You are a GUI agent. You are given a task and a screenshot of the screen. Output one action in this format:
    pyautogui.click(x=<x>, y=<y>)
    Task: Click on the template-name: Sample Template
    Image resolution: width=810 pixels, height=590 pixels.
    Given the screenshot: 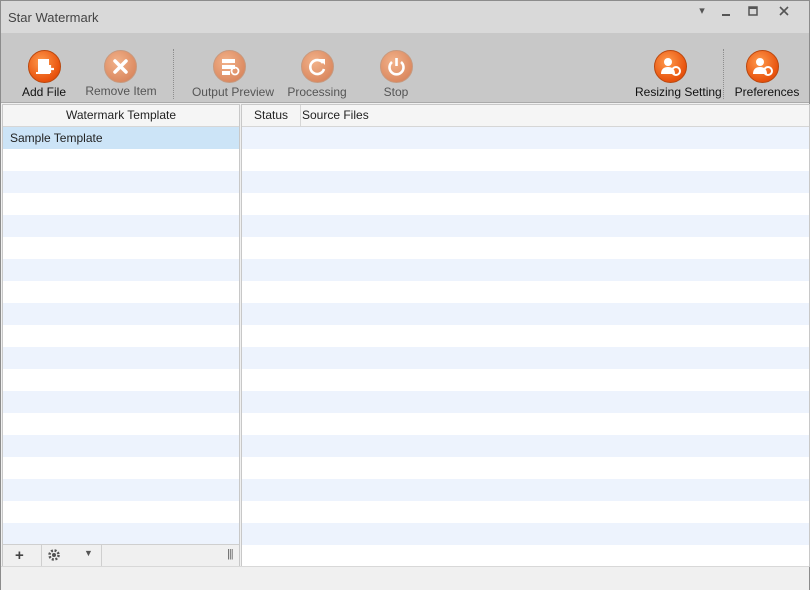 What is the action you would take?
    pyautogui.click(x=56, y=138)
    